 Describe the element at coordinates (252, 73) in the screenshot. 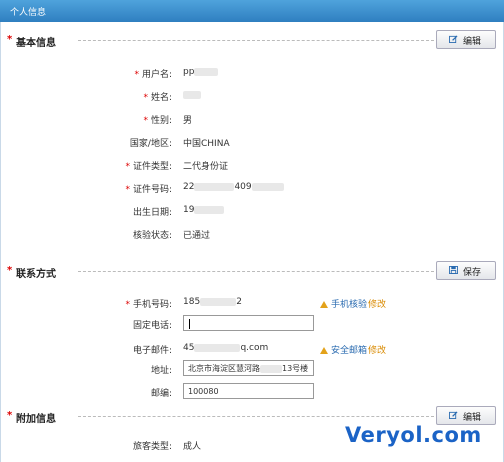

I see `row-username: * 用户名: pp` at that location.